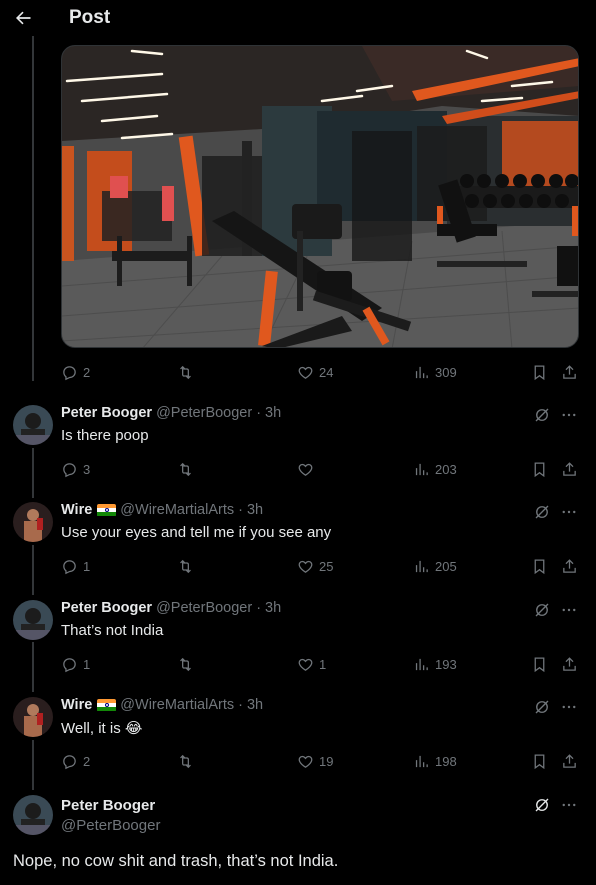  What do you see at coordinates (326, 372) in the screenshot?
I see `like-count: 24` at bounding box center [326, 372].